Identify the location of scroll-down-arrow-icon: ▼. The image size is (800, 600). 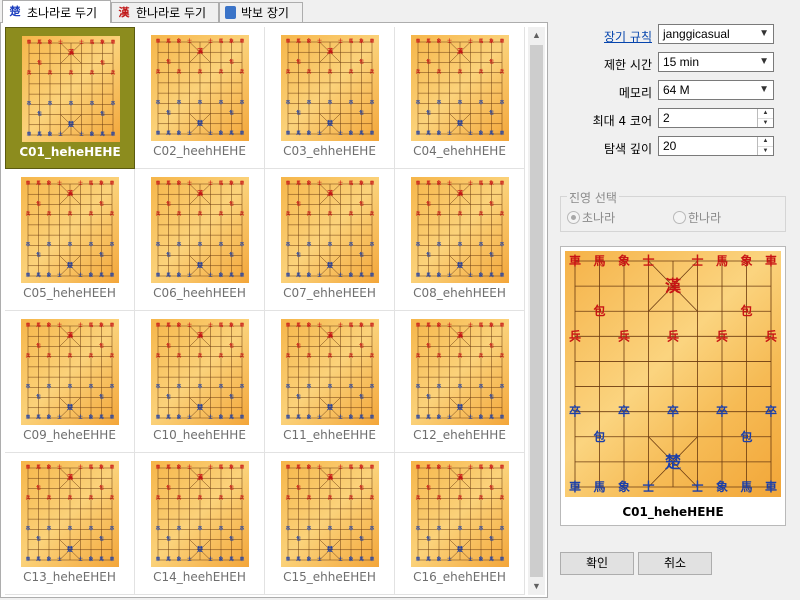
(536, 586).